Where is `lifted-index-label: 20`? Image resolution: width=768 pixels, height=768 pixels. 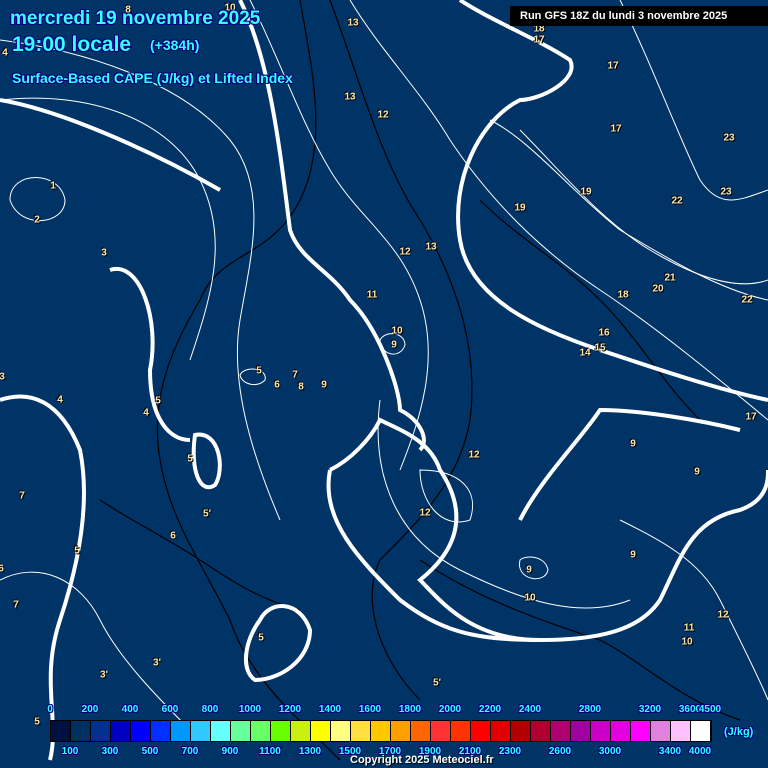 lifted-index-label: 20 is located at coordinates (658, 289).